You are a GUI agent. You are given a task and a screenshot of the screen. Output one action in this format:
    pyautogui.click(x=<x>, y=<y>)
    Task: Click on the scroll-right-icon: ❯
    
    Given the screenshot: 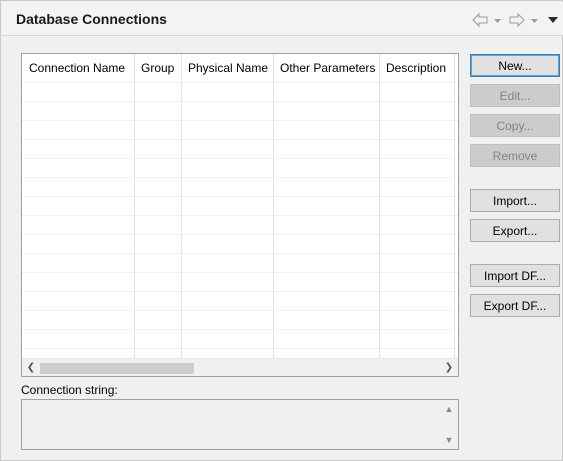 What is the action you would take?
    pyautogui.click(x=449, y=368)
    